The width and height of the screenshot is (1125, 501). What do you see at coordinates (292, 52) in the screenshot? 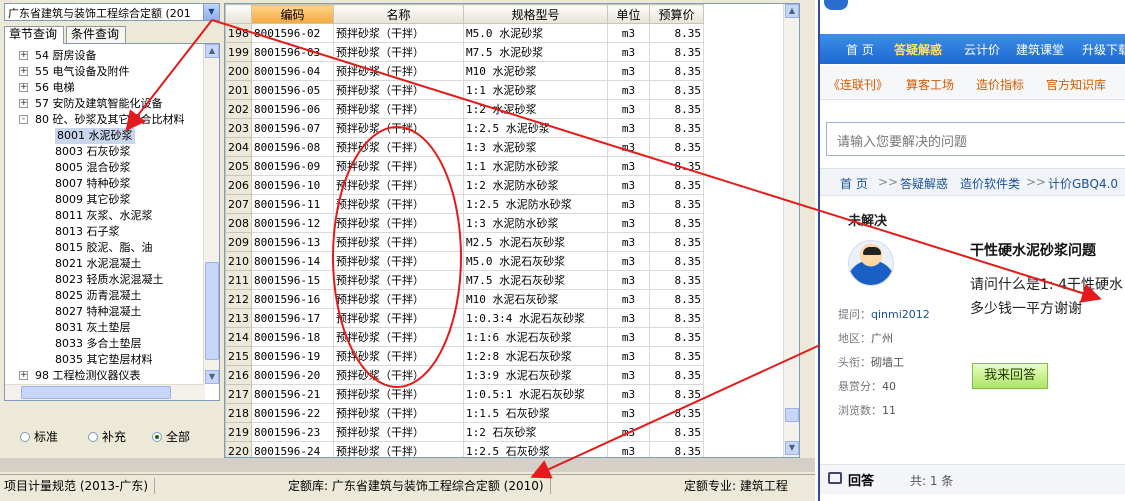
I see `table-cell: 8001596-03` at bounding box center [292, 52].